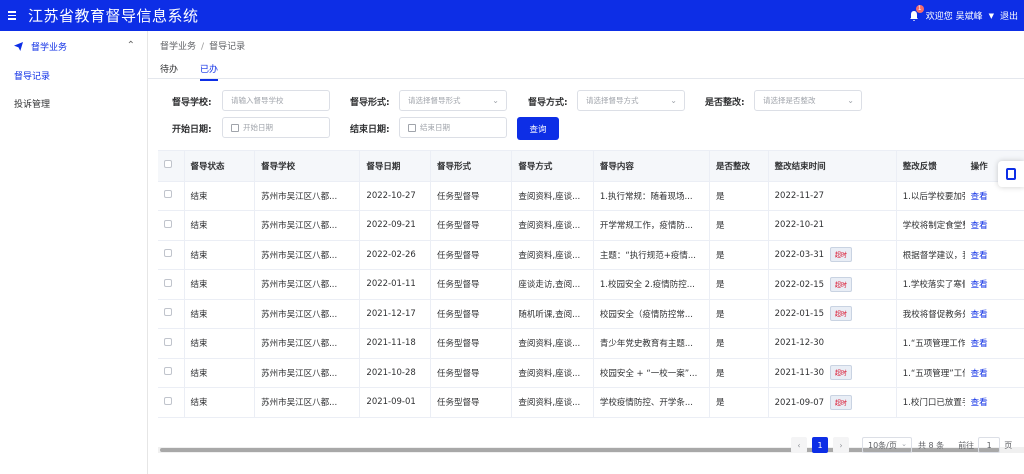 The width and height of the screenshot is (1024, 474). Describe the element at coordinates (276, 100) in the screenshot. I see `school-input: 请输入督导学校` at that location.